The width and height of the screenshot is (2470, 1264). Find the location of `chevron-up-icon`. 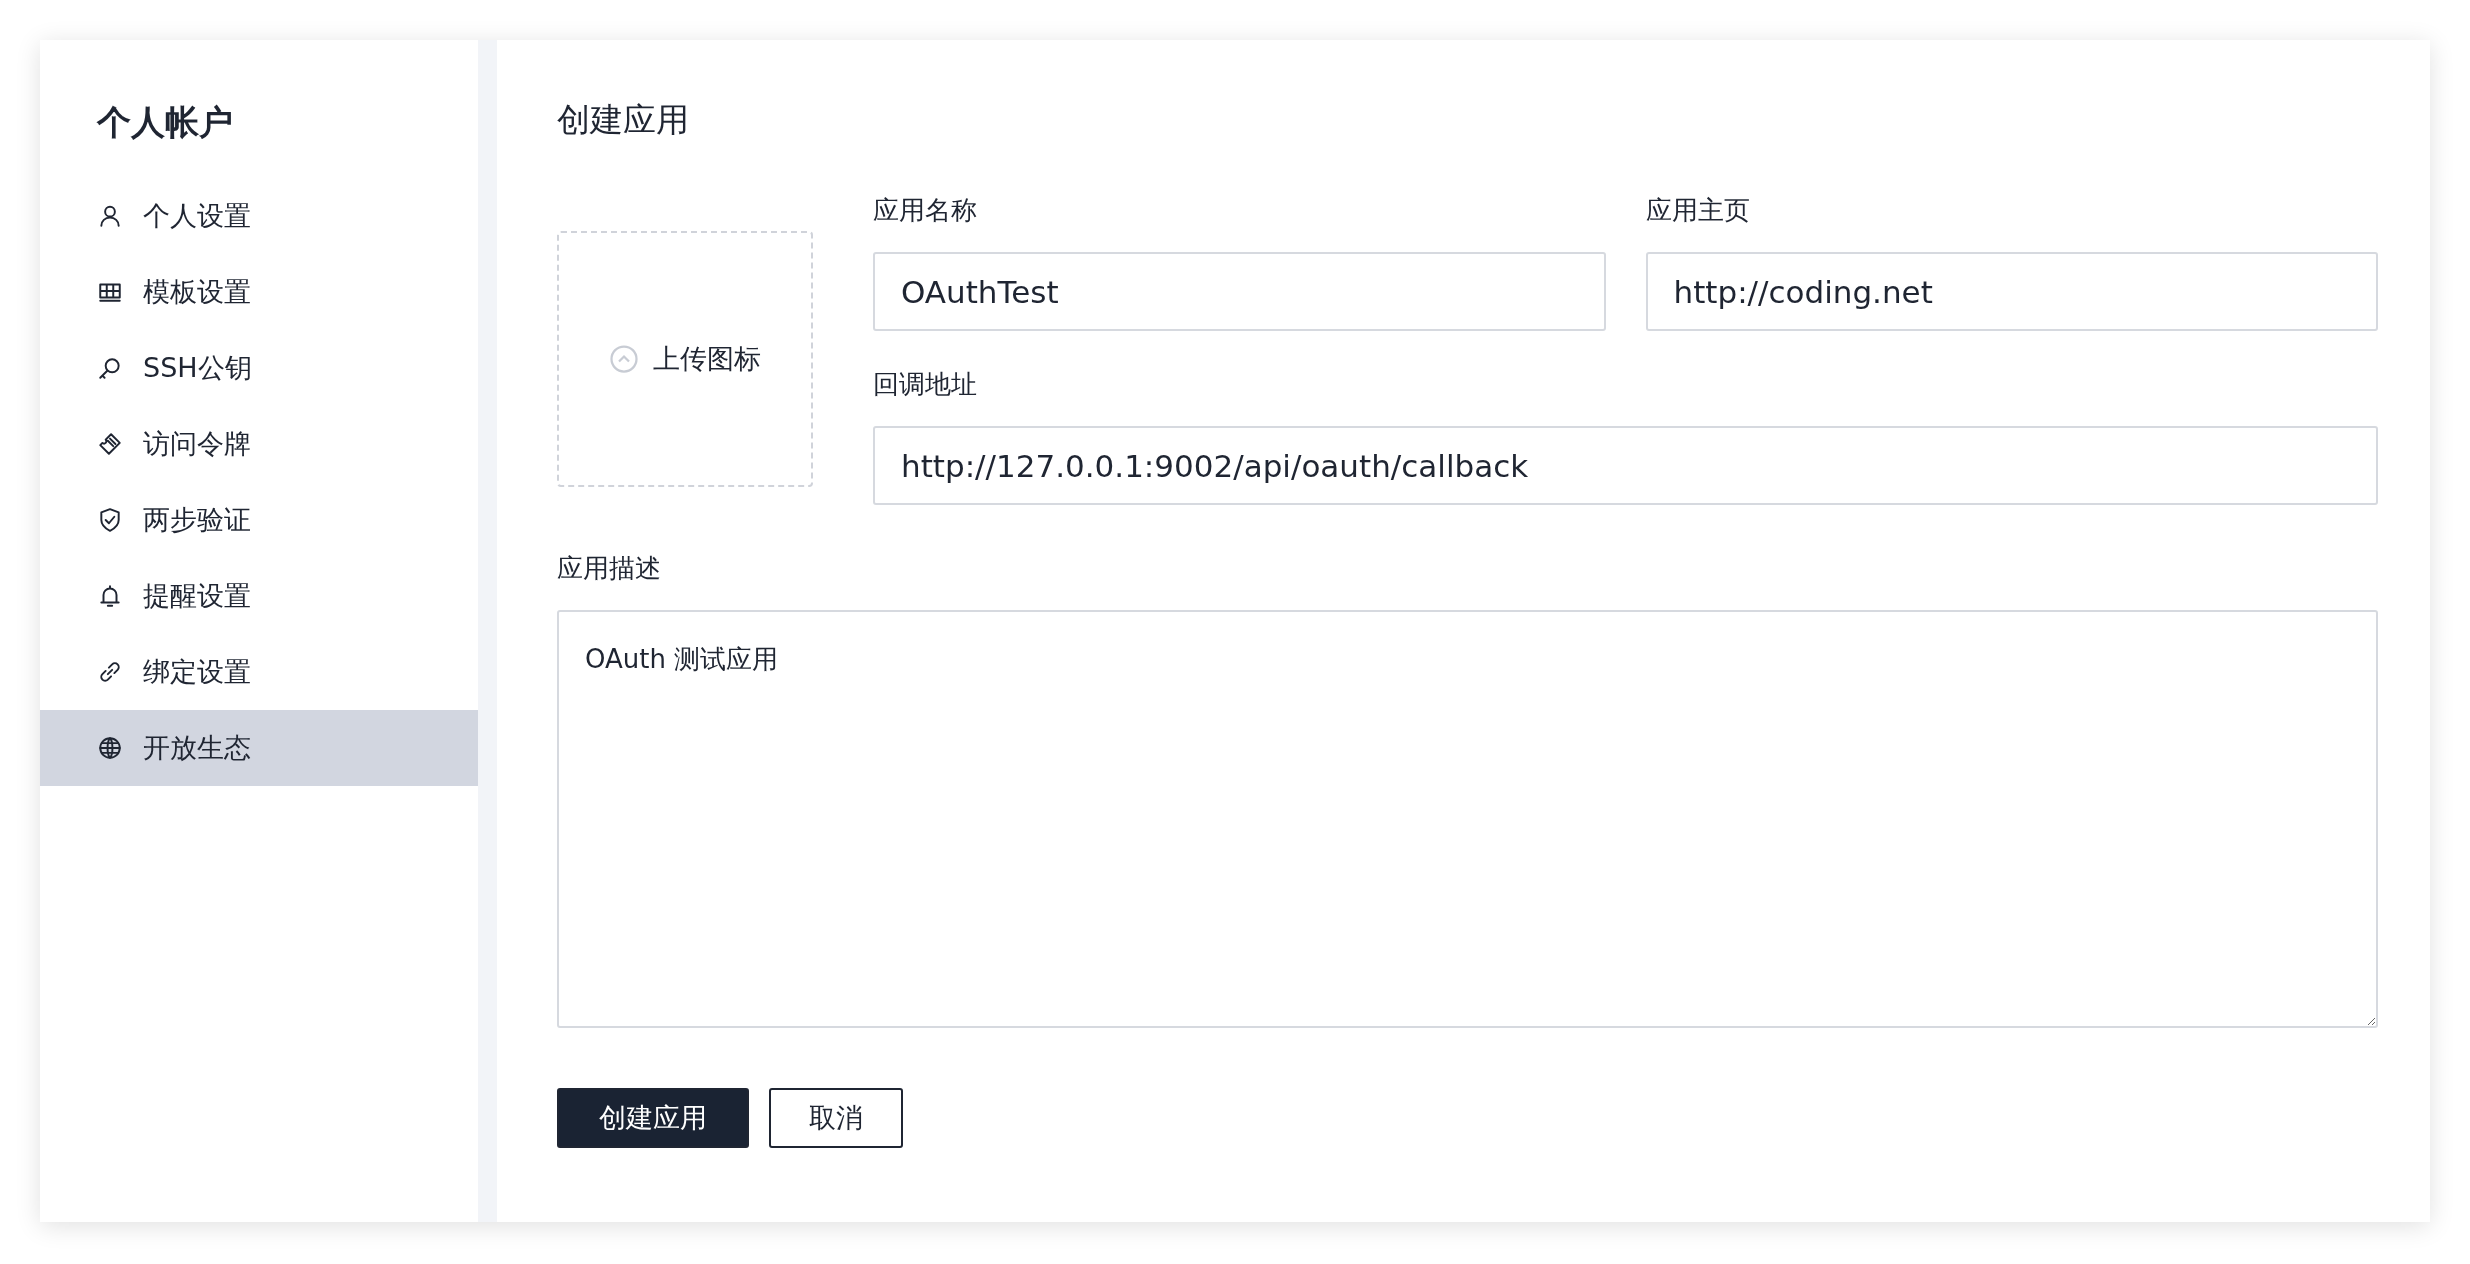

chevron-up-icon is located at coordinates (624, 359).